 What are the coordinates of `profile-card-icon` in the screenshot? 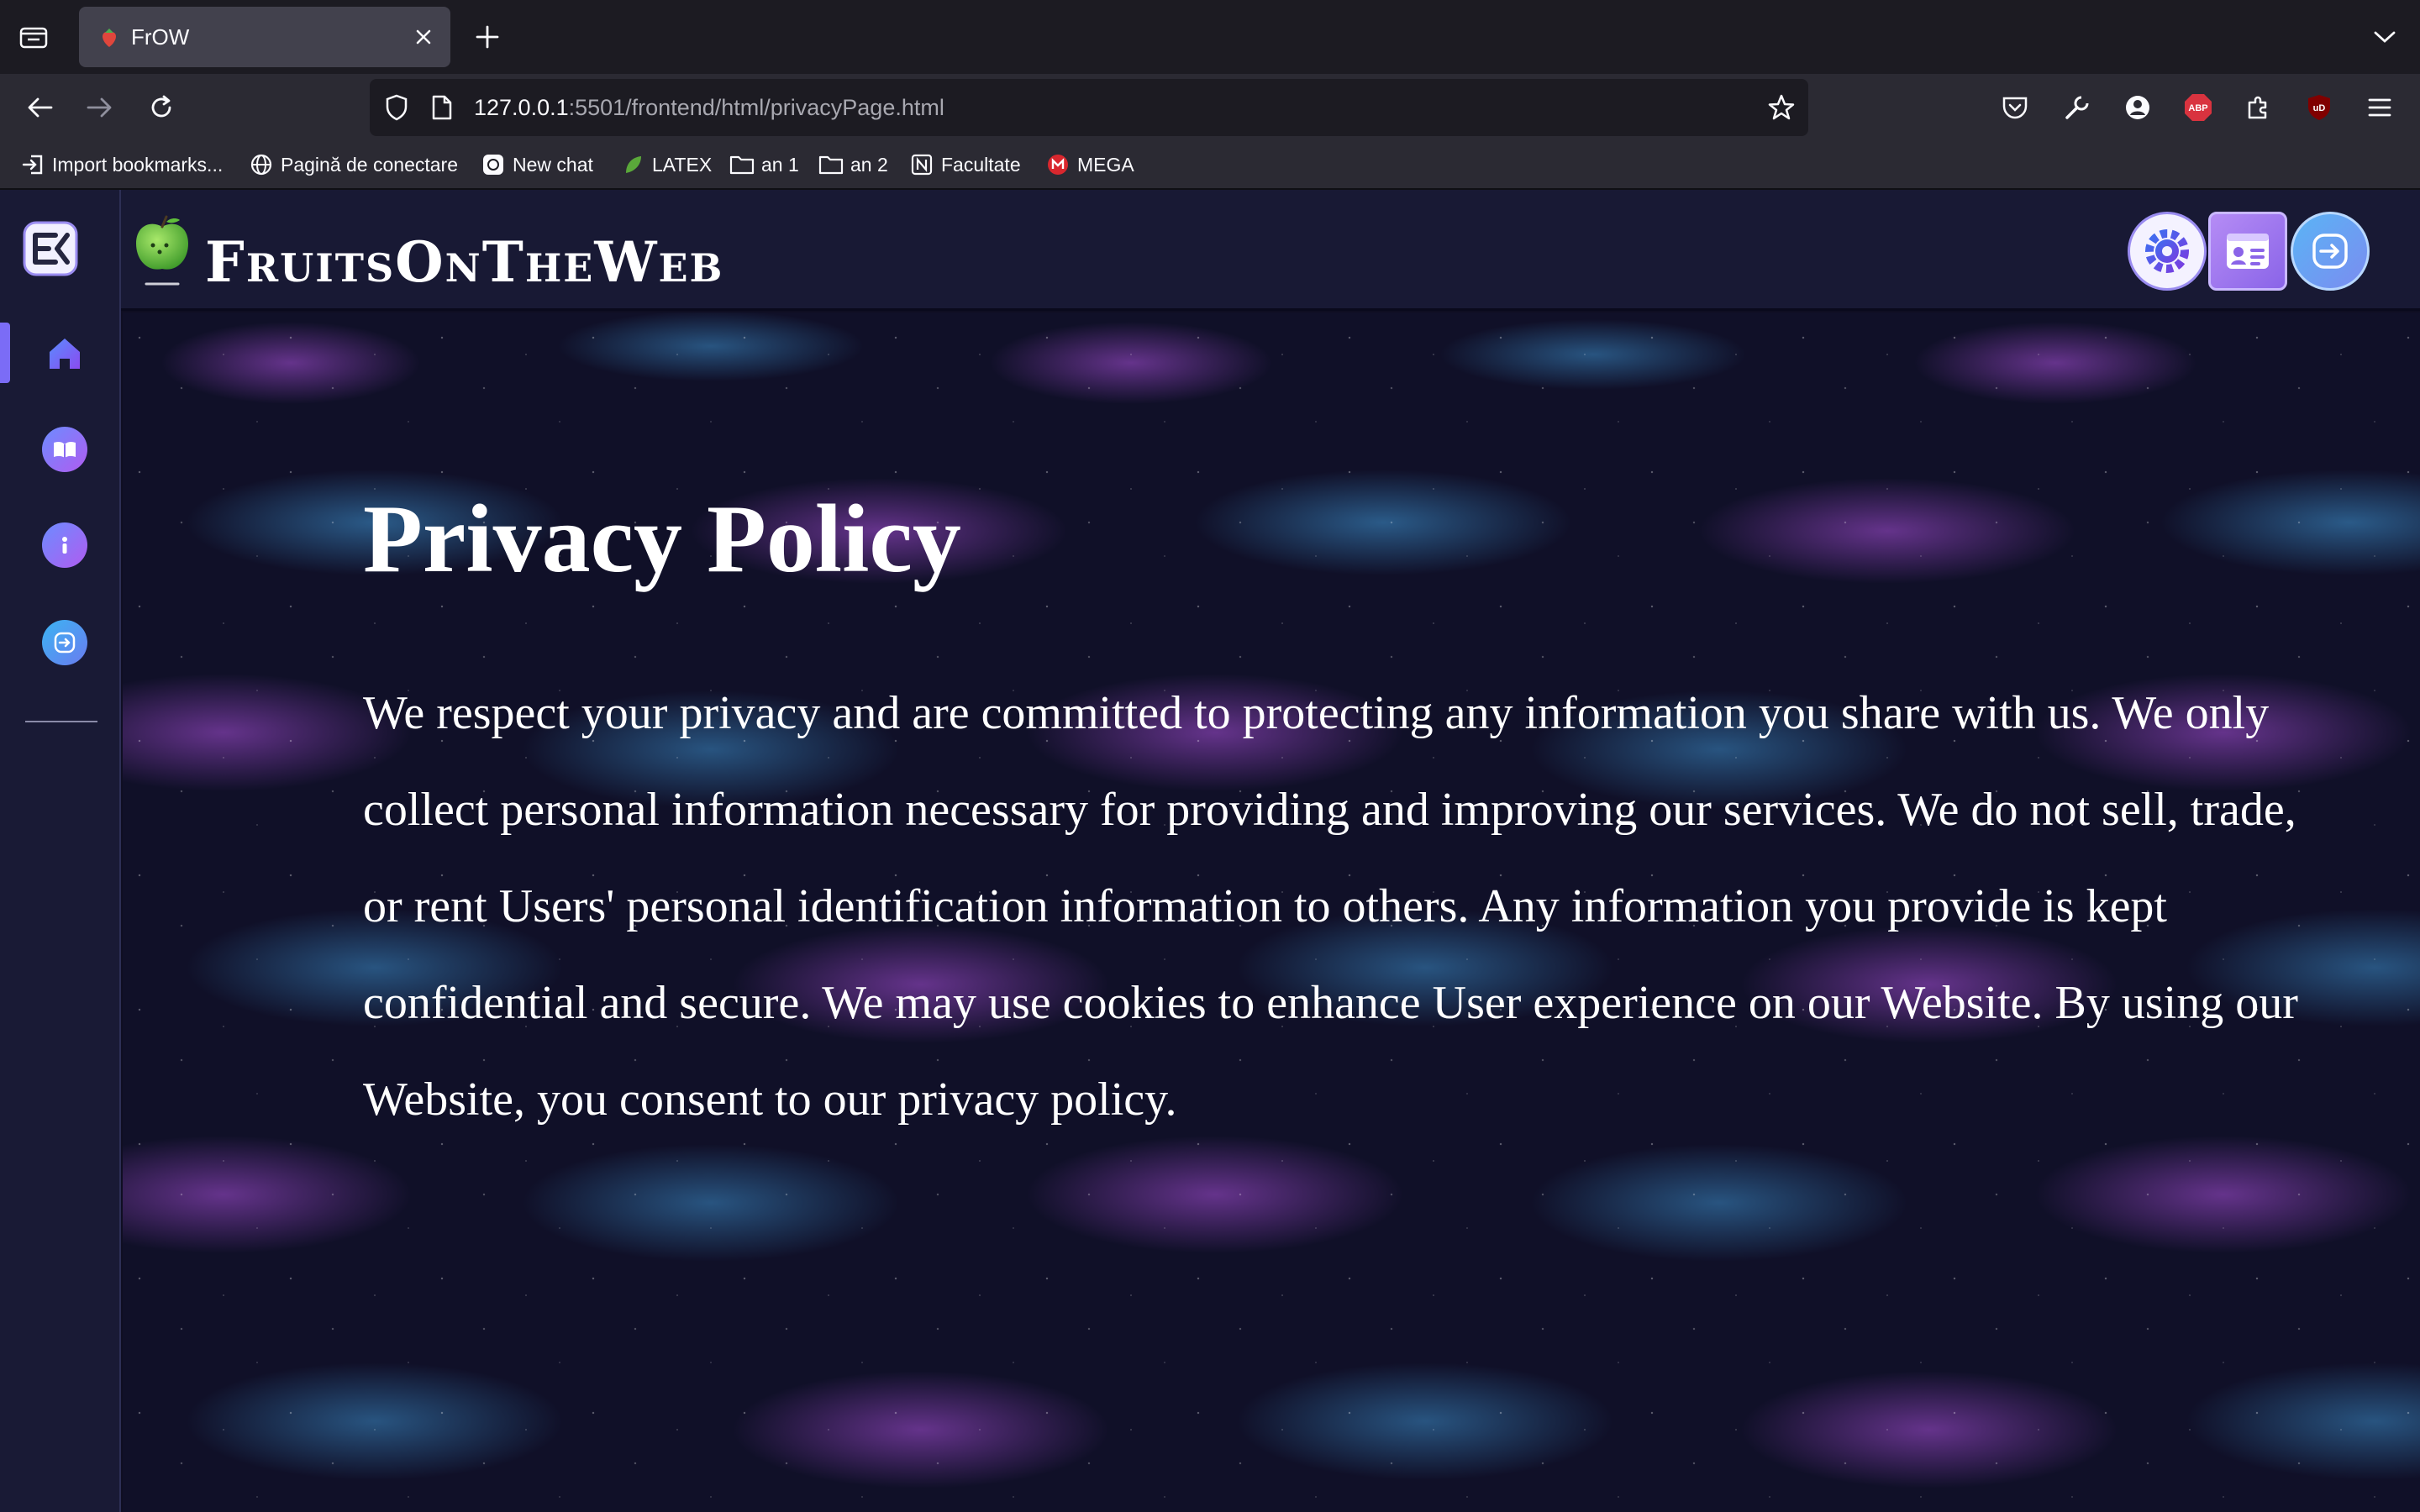 It's located at (2248, 251).